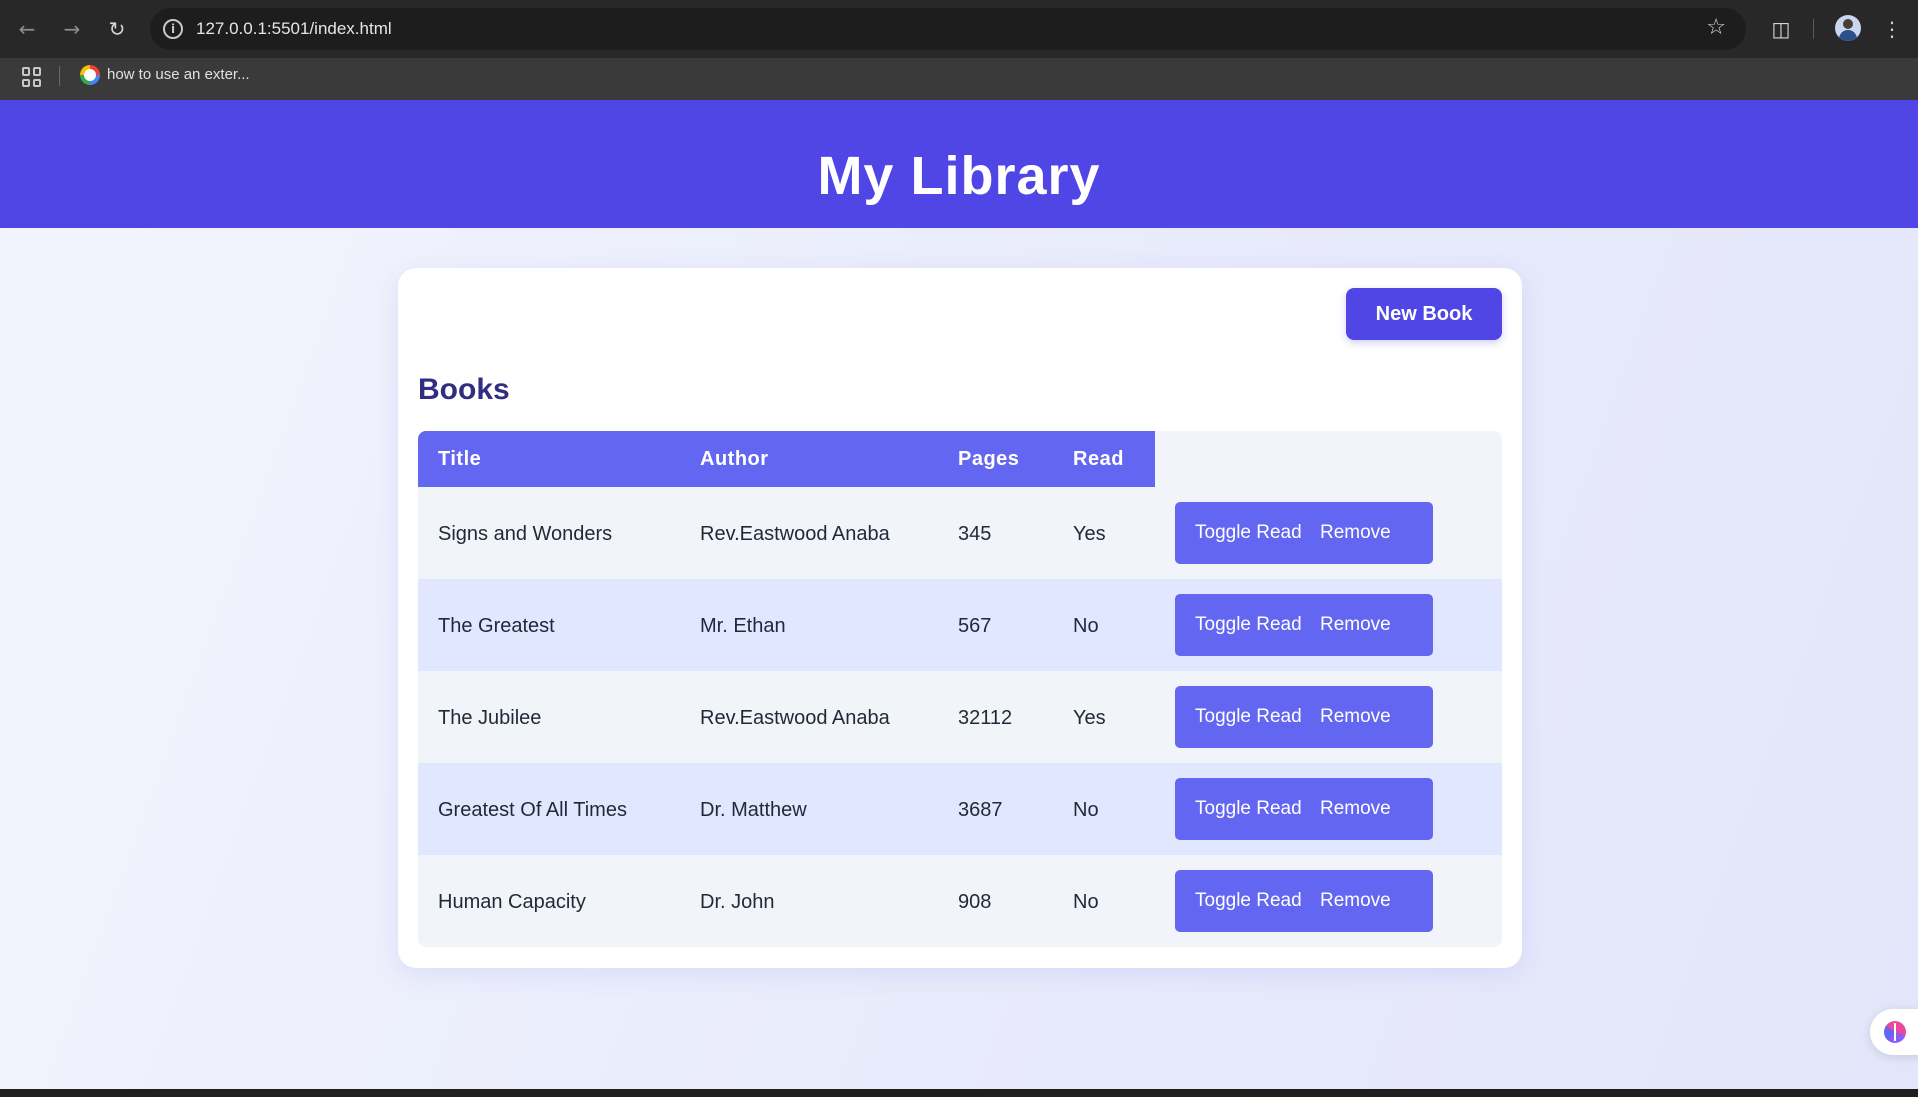  I want to click on google-icon, so click(90, 75).